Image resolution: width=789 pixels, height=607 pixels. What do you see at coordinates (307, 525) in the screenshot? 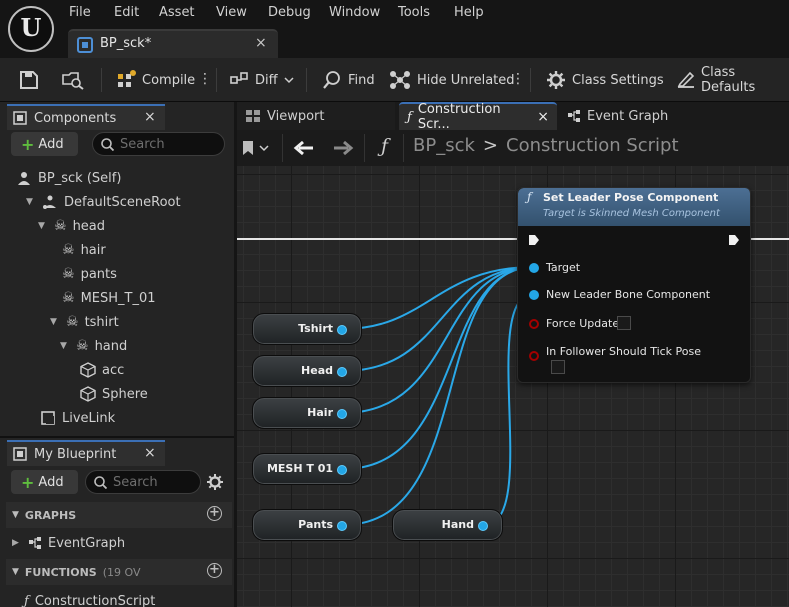
I see `variable-node-pants: Pants` at bounding box center [307, 525].